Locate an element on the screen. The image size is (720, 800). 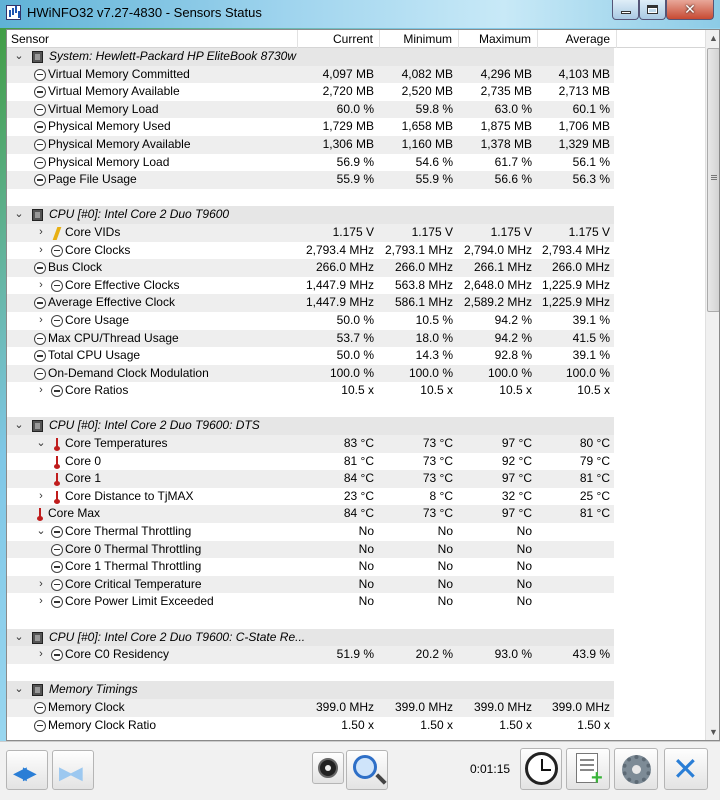
maximum-value: 399.0 MHz is located at coordinates (502, 706).